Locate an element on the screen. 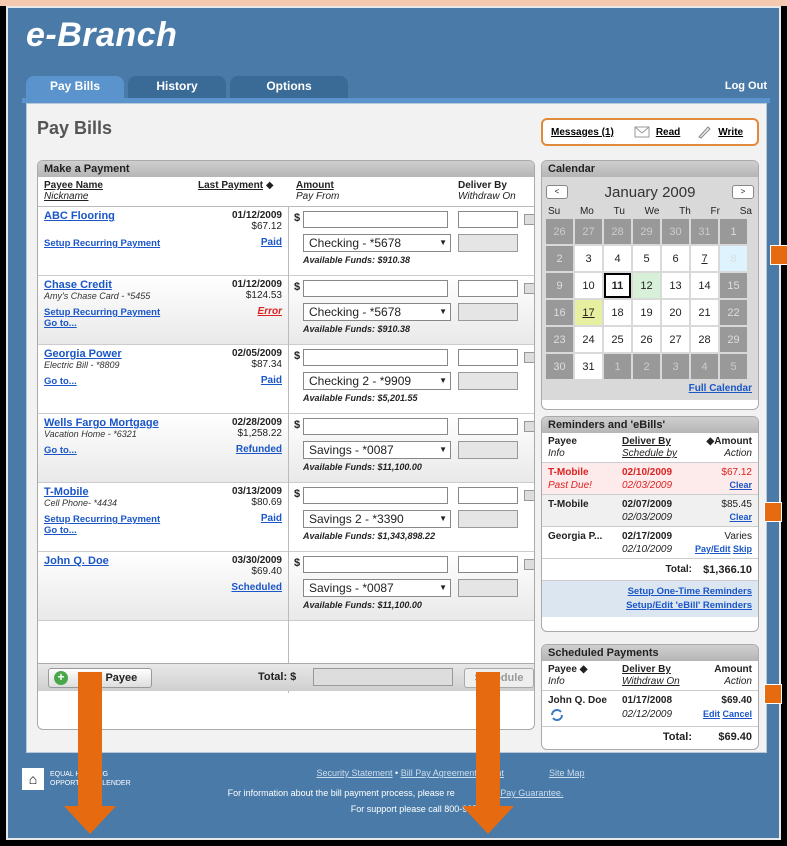 This screenshot has width=787, height=846. full-calendar-link: Full Calendar is located at coordinates (650, 387).